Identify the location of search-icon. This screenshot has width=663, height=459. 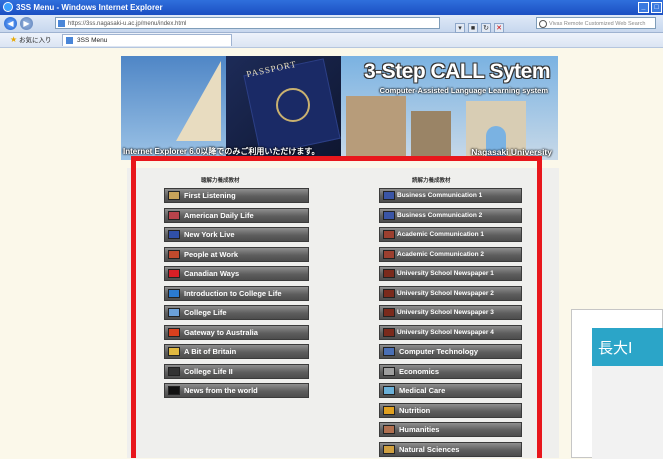
(543, 24).